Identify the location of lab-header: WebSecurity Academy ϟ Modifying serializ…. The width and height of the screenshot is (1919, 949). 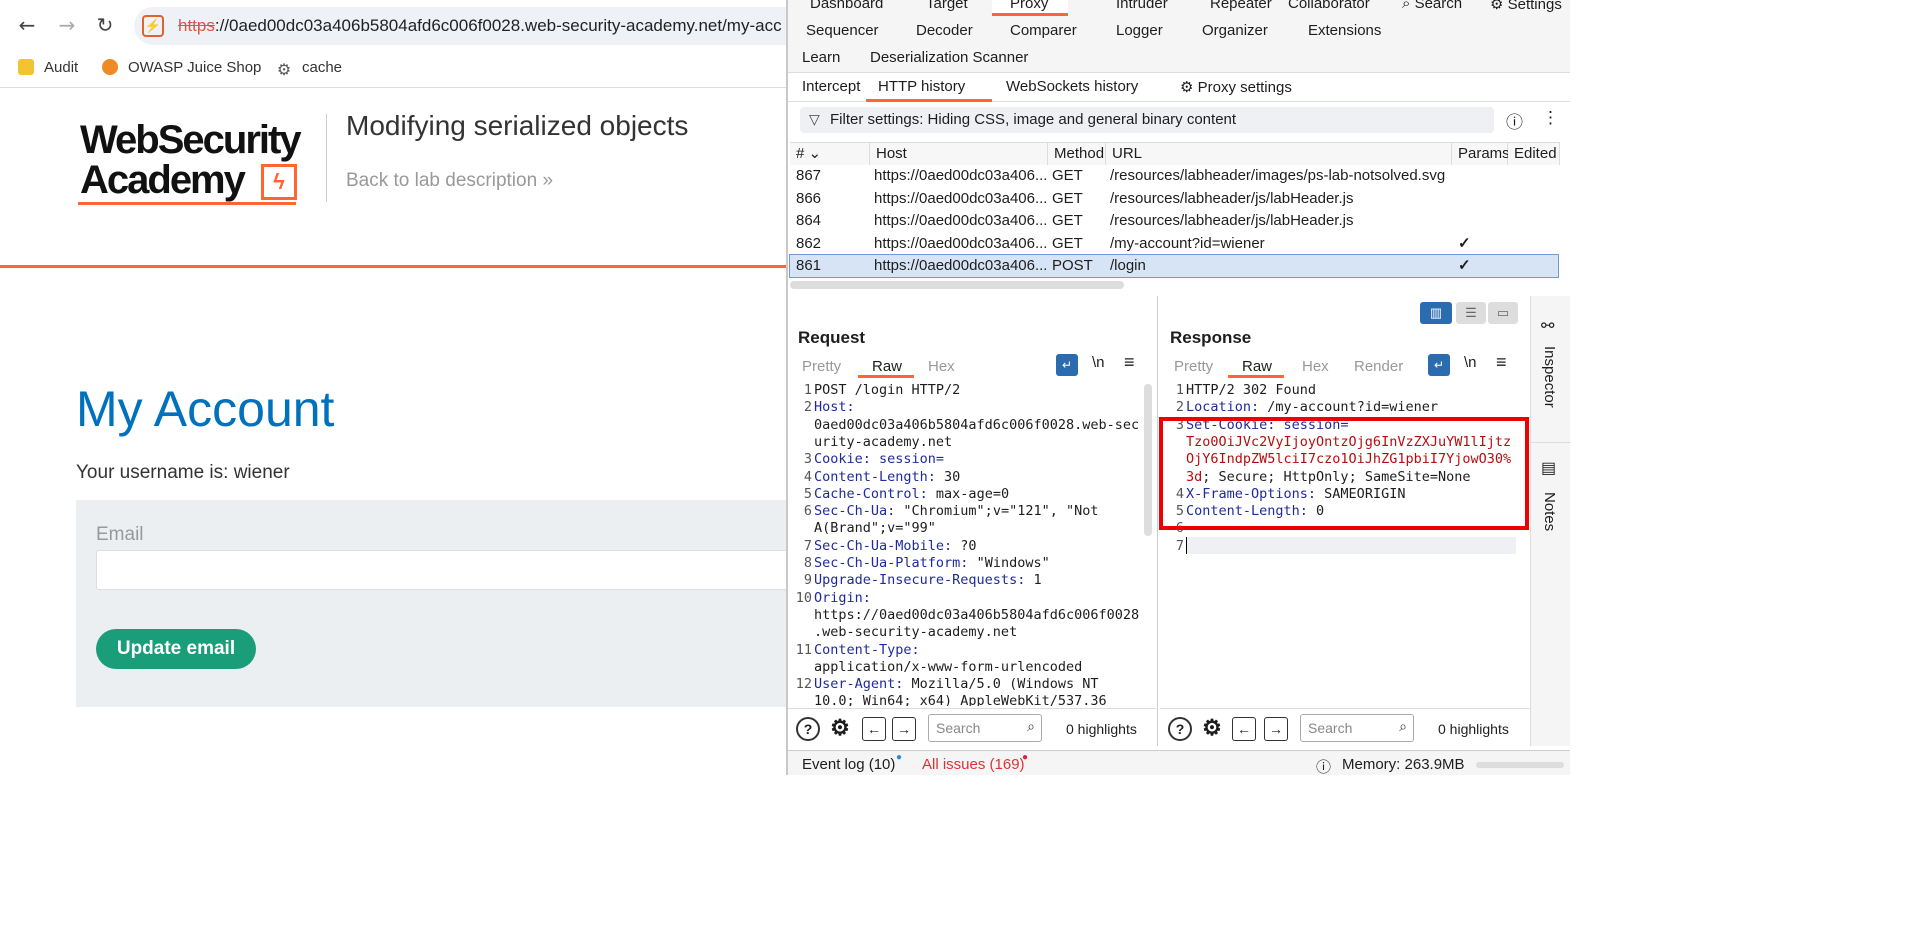
(395, 179).